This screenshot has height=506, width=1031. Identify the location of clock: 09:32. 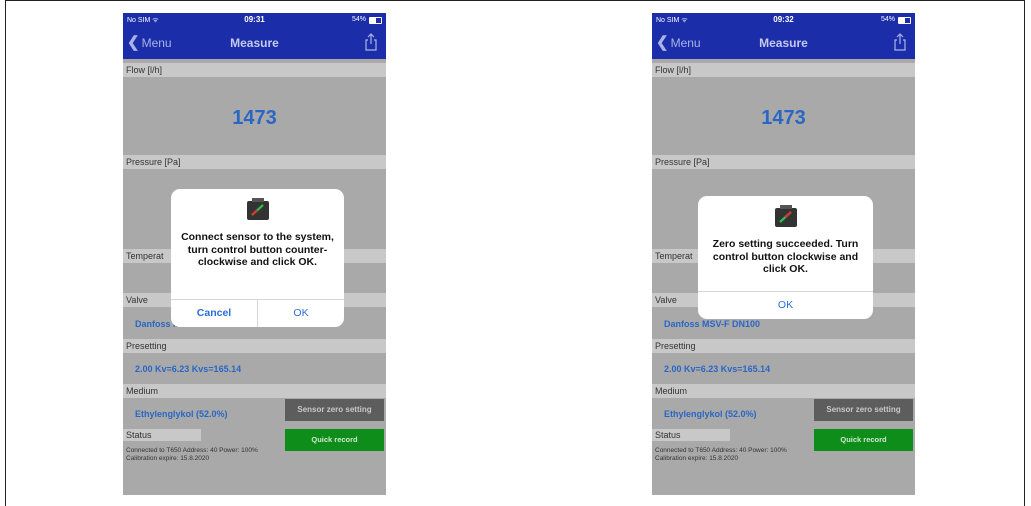
(783, 19).